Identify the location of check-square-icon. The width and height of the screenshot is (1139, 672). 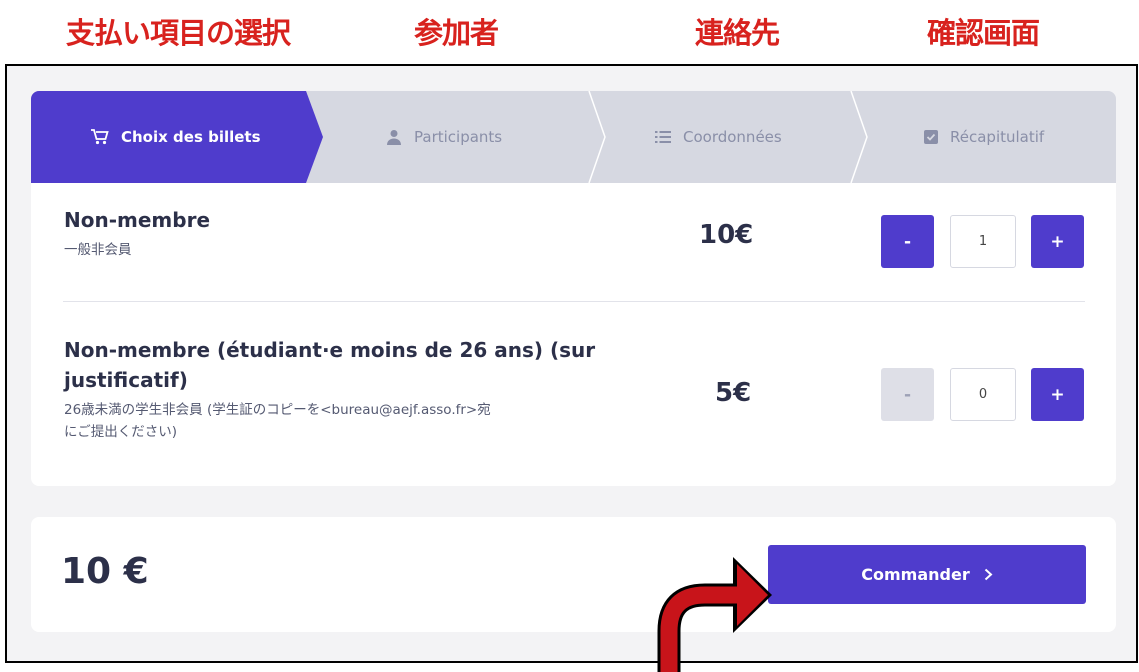
(931, 137).